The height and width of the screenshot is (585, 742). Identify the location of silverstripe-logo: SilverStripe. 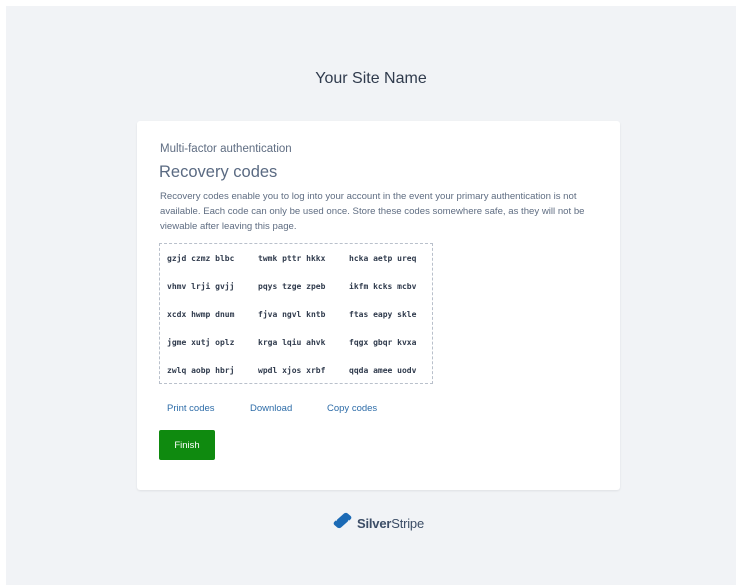
(378, 523).